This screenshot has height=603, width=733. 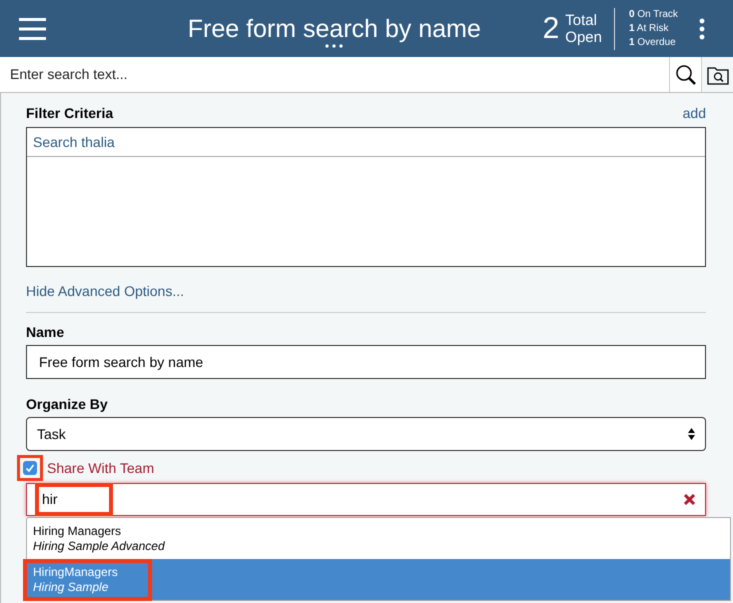 I want to click on status-count: 1 Overdue, so click(x=653, y=43).